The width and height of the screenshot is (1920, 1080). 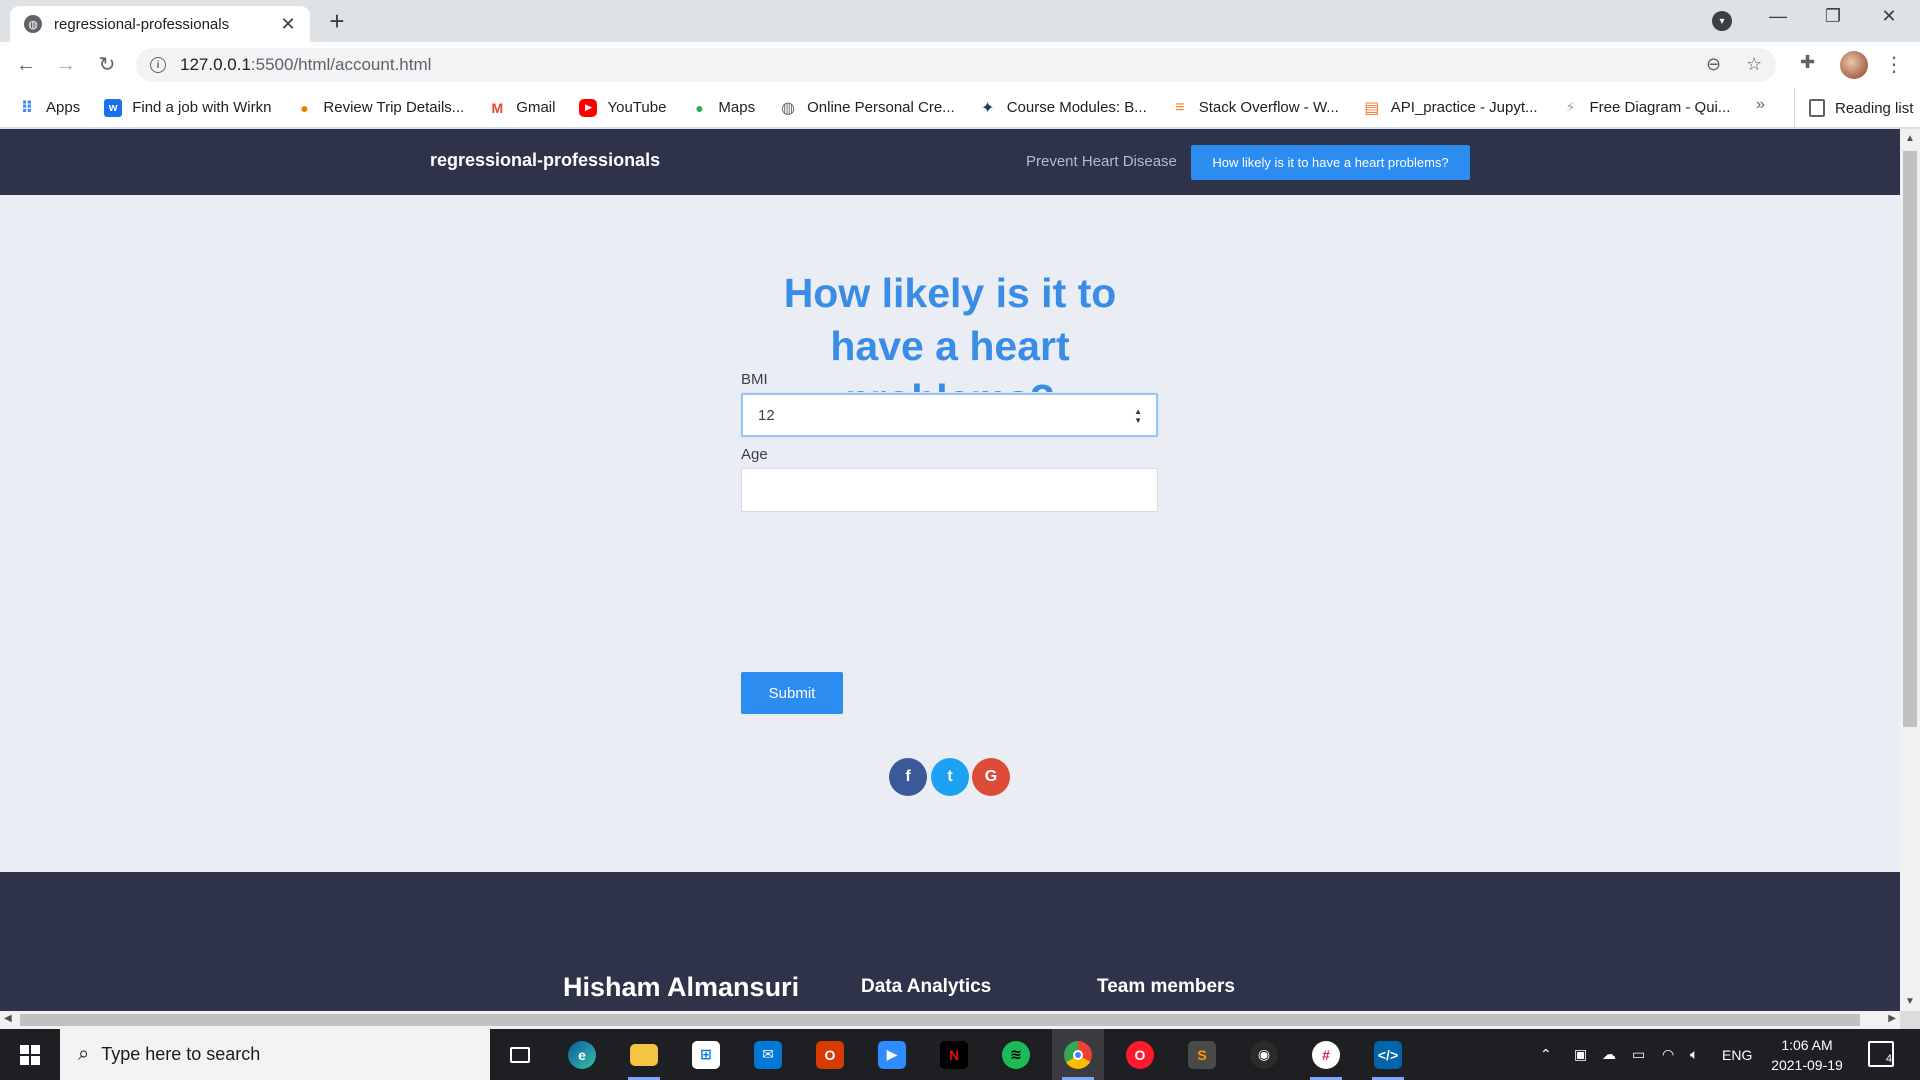 I want to click on scroll-up-icon: ▲, so click(x=1910, y=138).